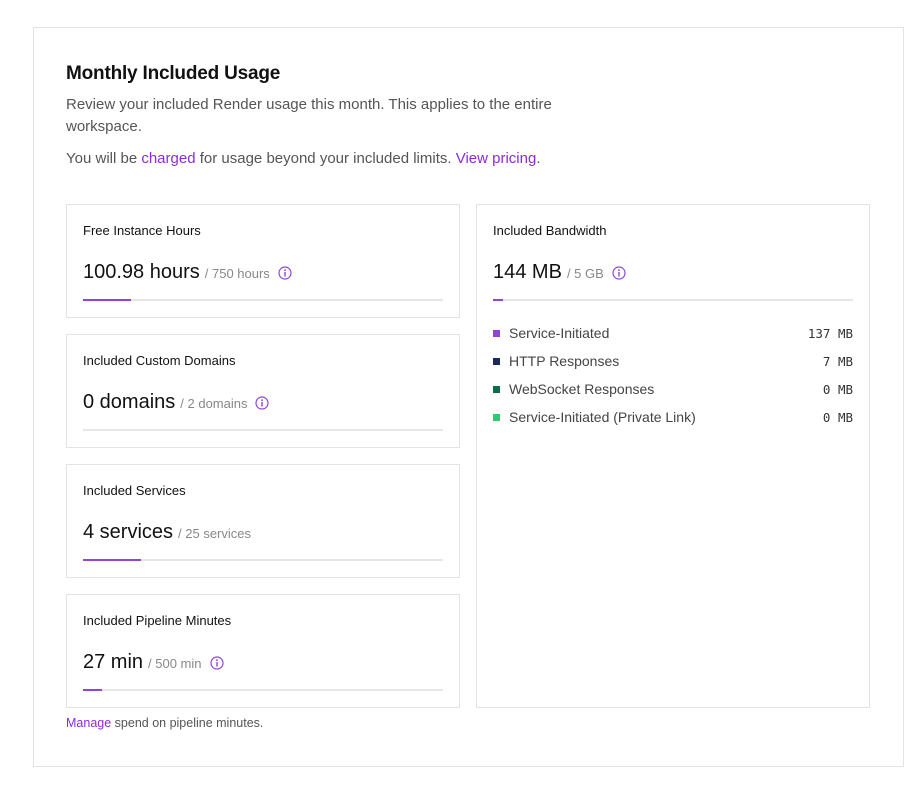 Image resolution: width=917 pixels, height=794 pixels. Describe the element at coordinates (215, 533) in the screenshot. I see `metric-limit: / 25 services` at that location.